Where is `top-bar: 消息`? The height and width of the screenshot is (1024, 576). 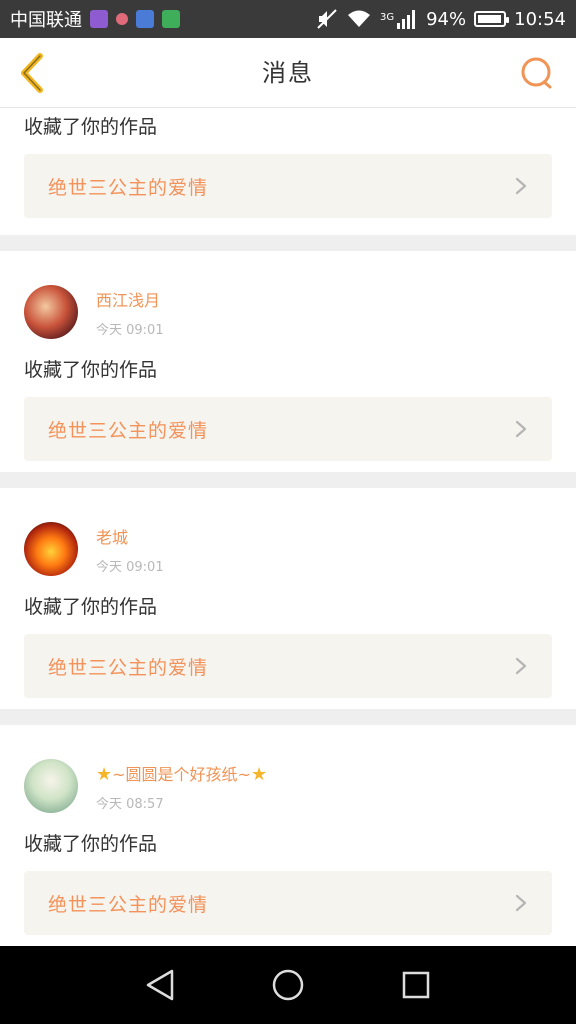 top-bar: 消息 is located at coordinates (288, 73).